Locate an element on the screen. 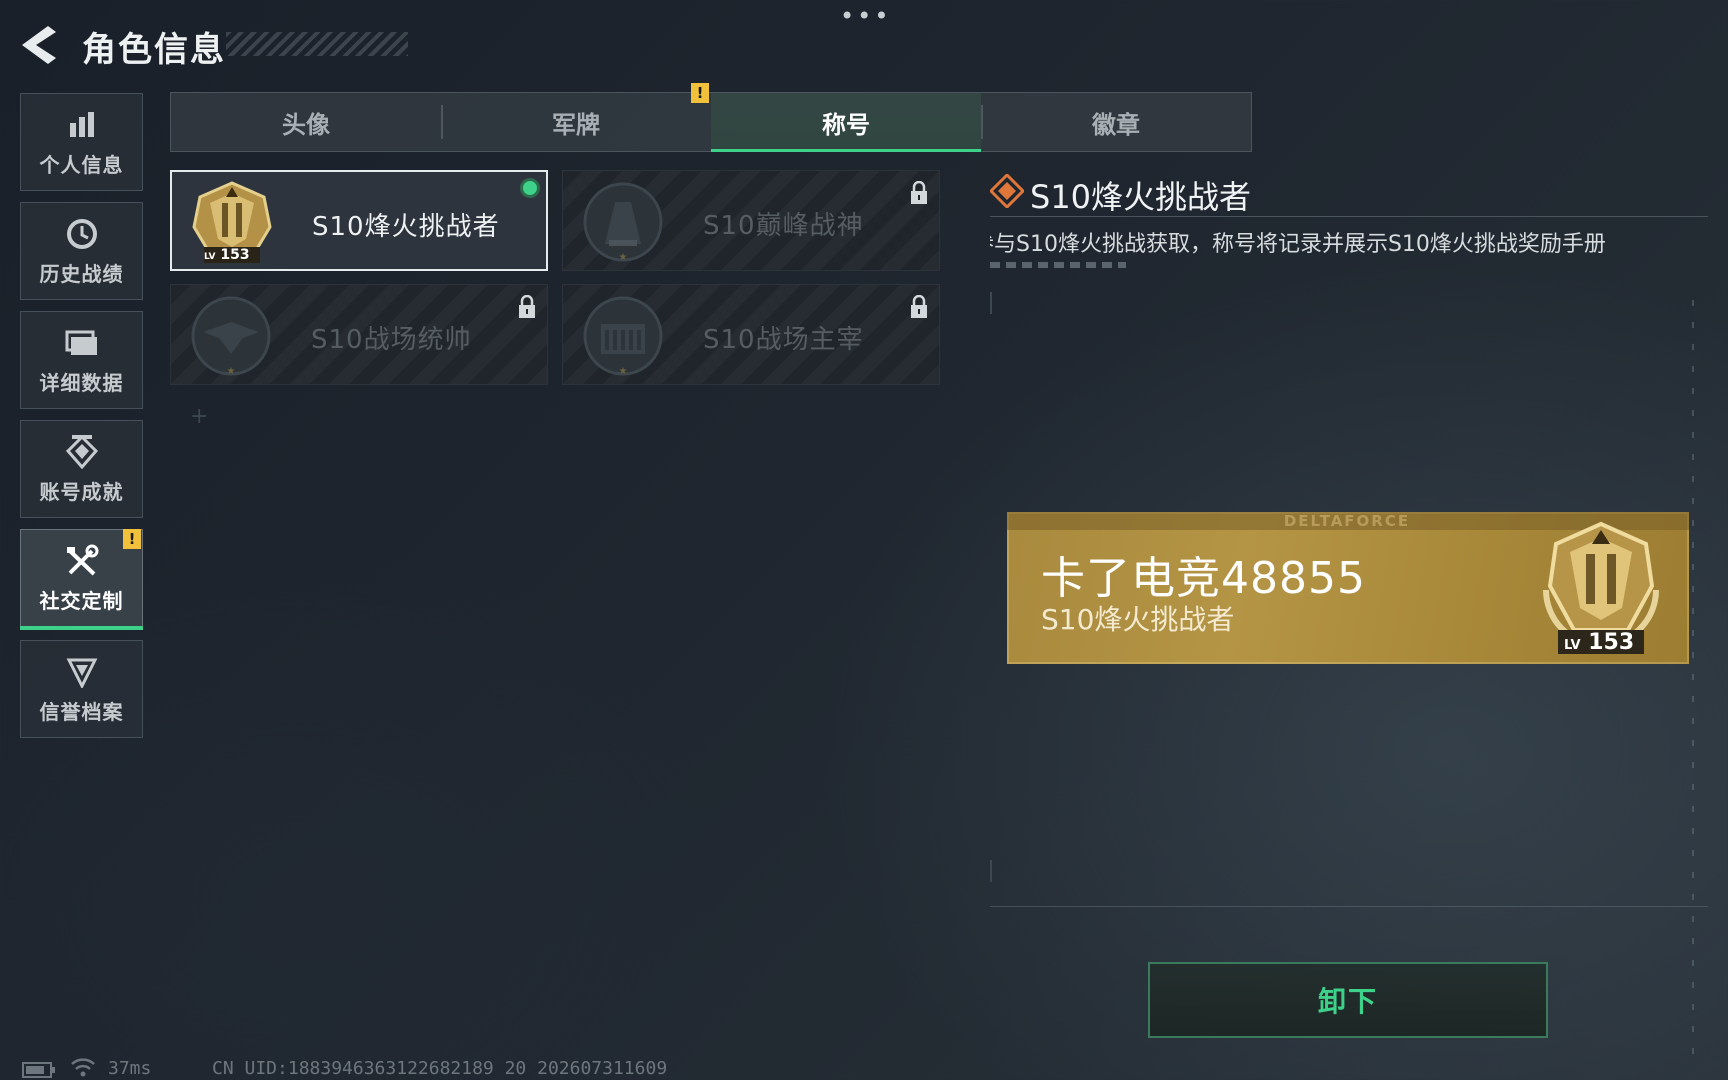  player-name: 卡了电竞48855 is located at coordinates (1203, 578).